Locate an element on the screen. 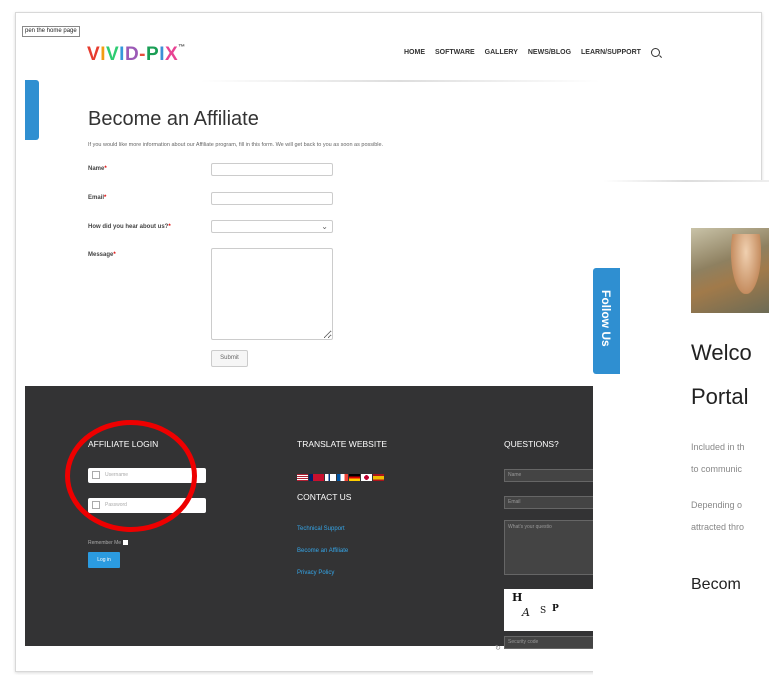 Image resolution: width=769 pixels, height=675 pixels. welcome-heading-line2: Portal is located at coordinates (720, 396).